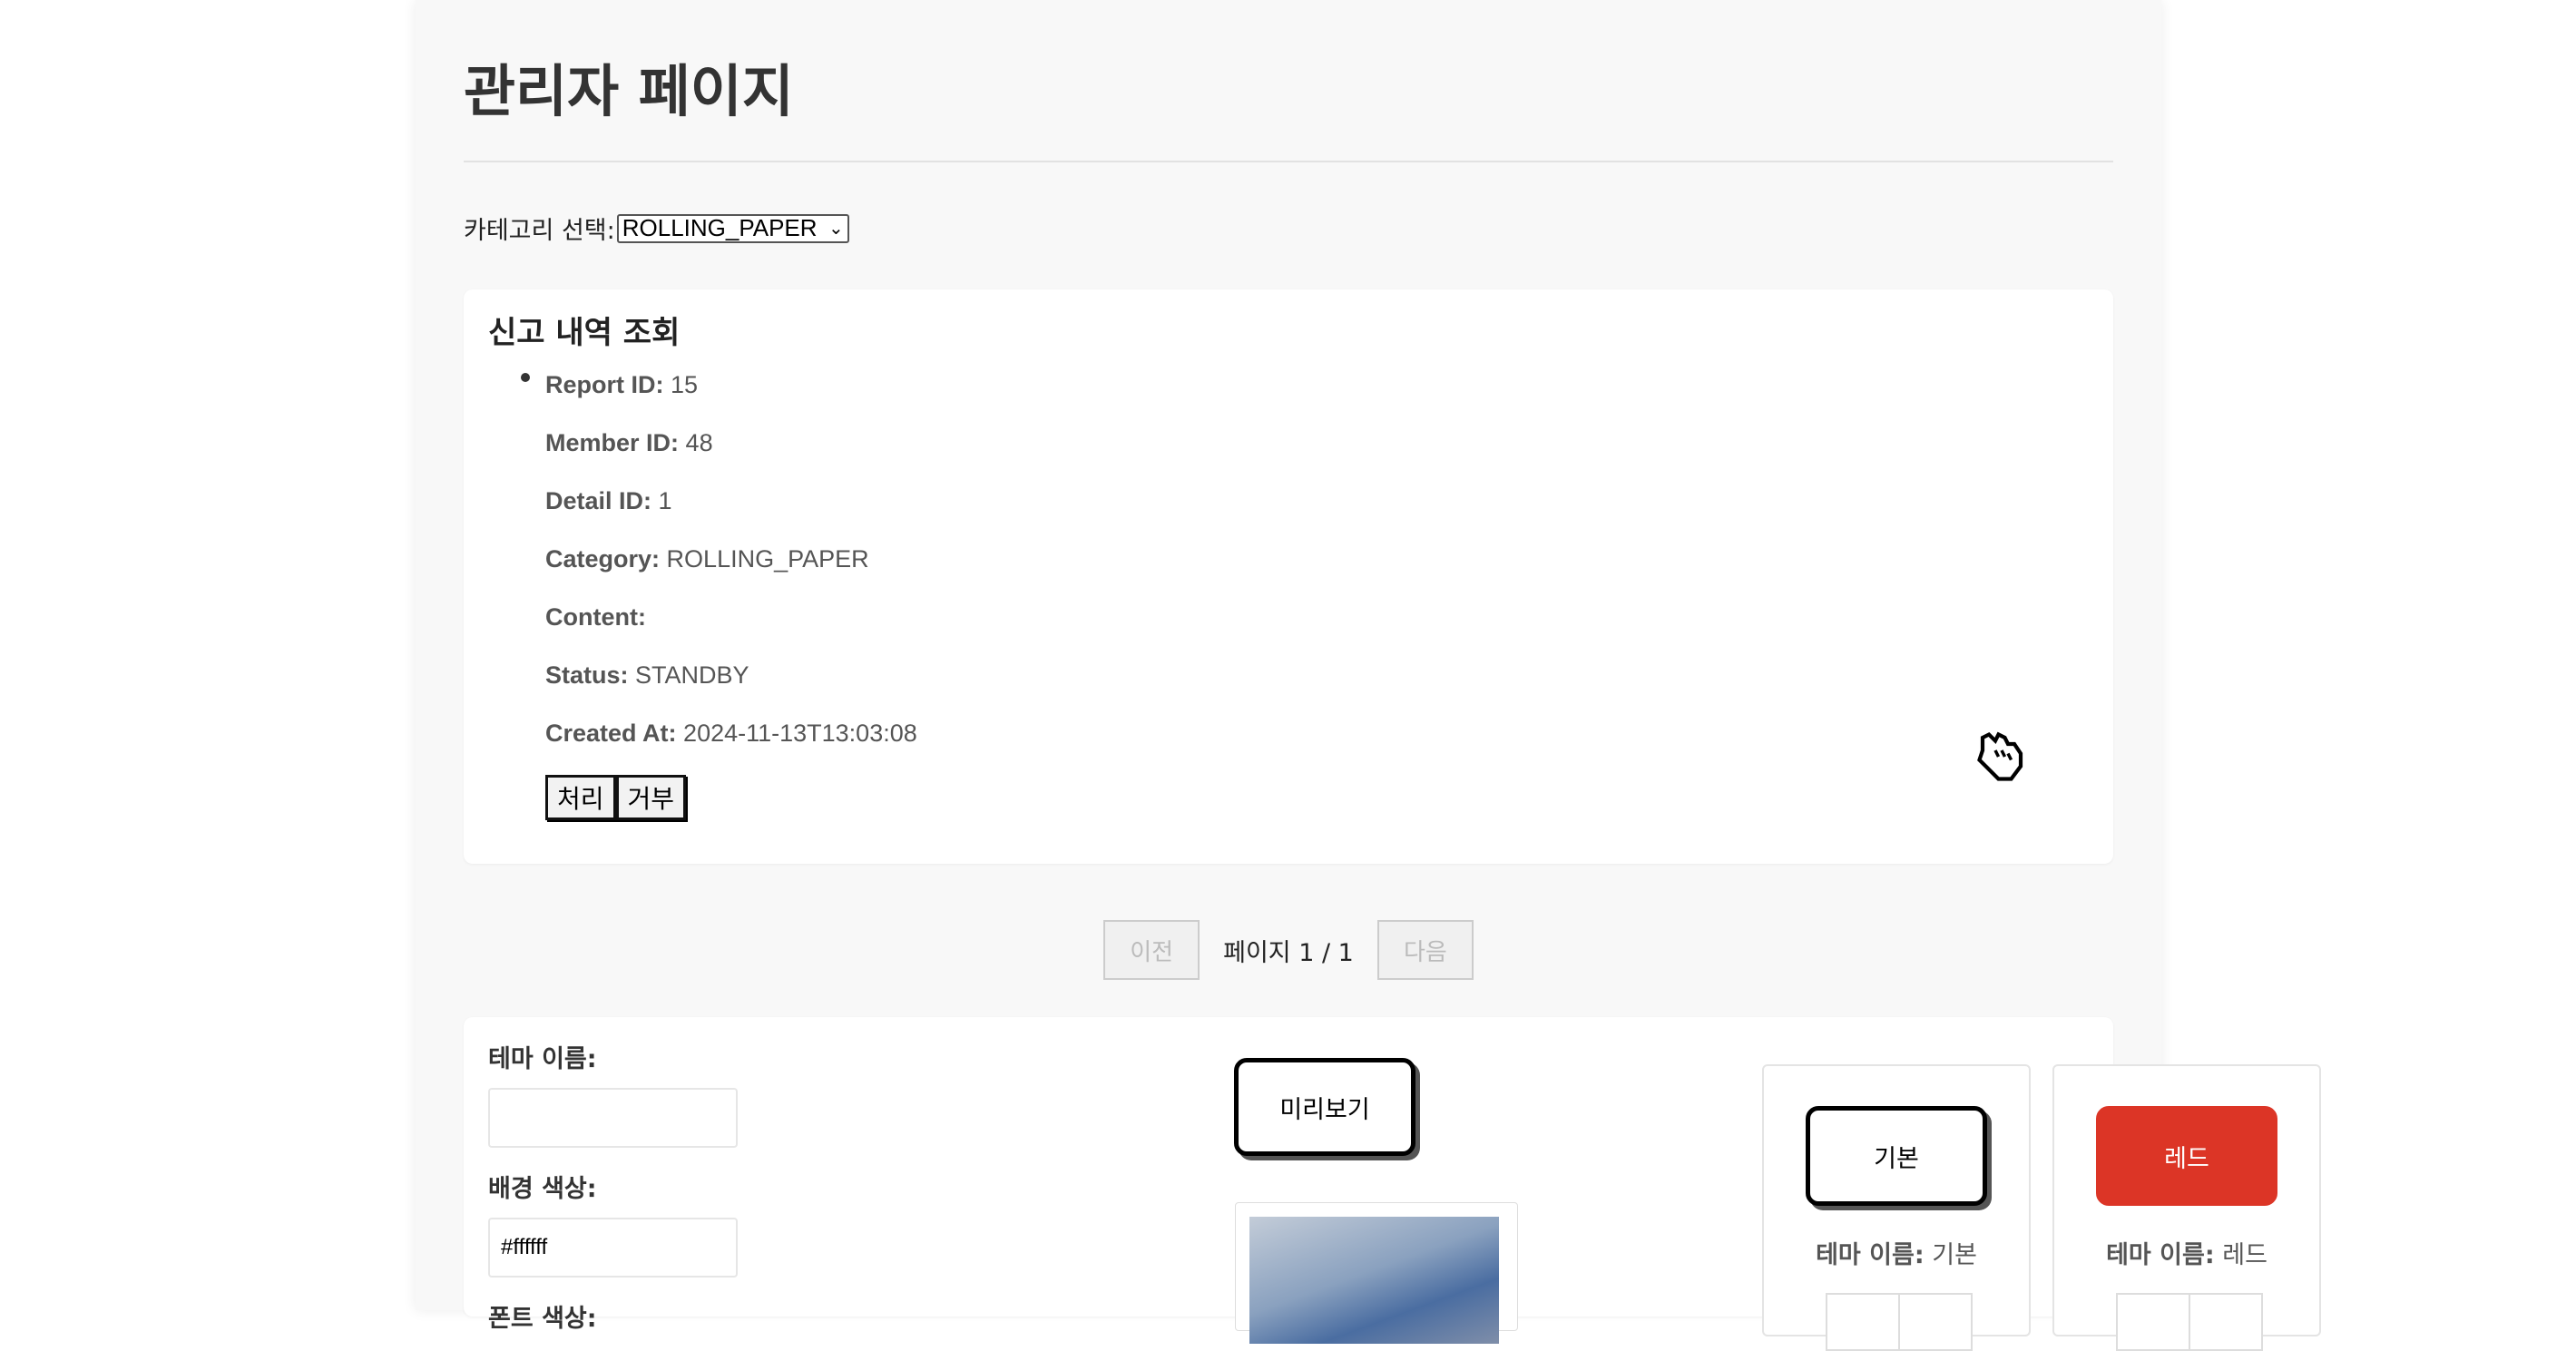  I want to click on report-section-title: 신고 내역 조회, so click(584, 333).